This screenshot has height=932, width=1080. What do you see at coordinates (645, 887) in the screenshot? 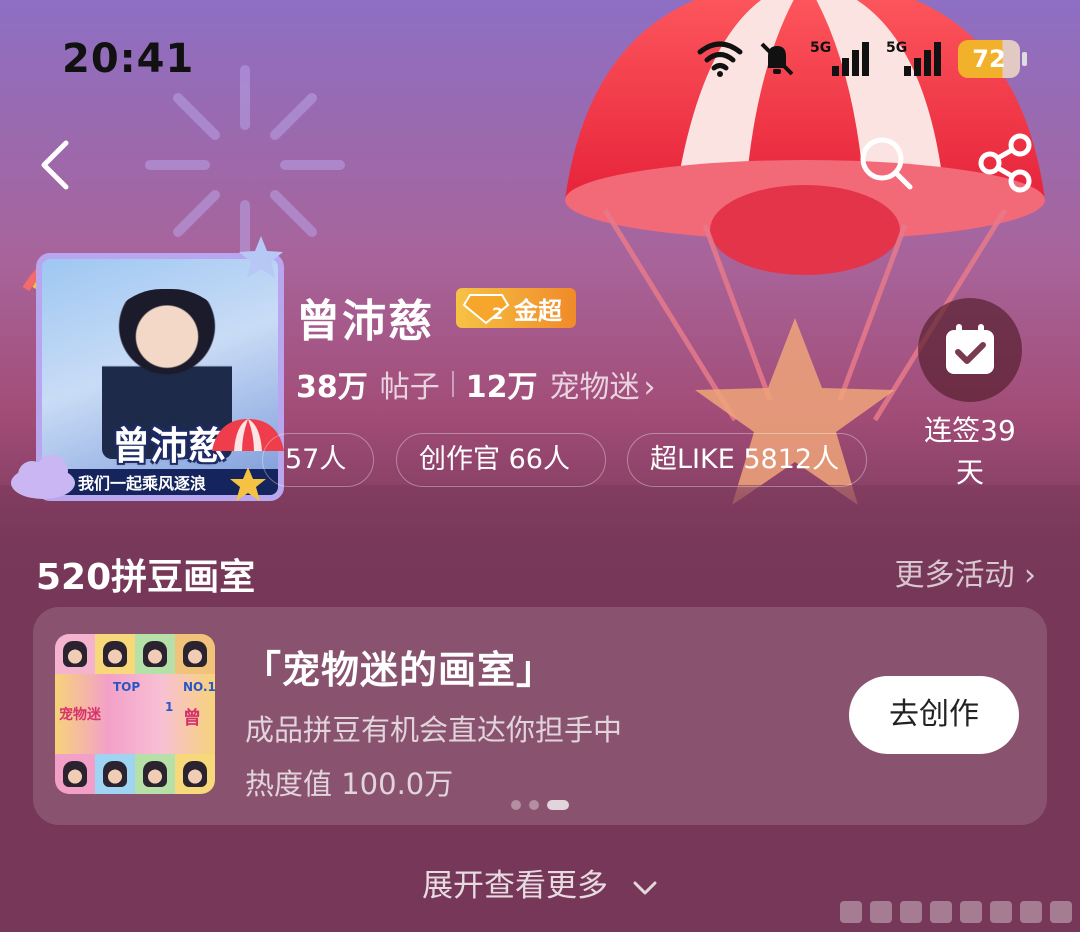
I see `chevron-down-icon` at bounding box center [645, 887].